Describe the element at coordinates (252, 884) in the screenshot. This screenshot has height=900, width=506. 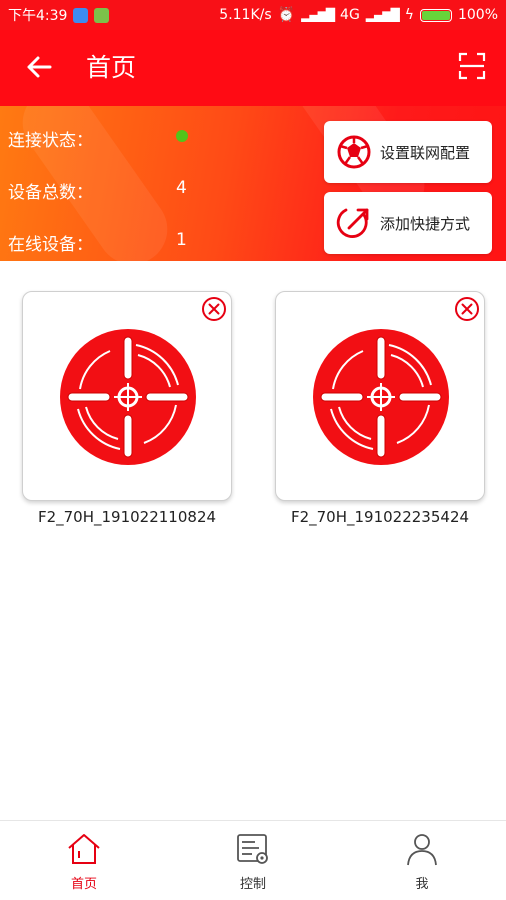
I see `tab-control-label: 控制` at that location.